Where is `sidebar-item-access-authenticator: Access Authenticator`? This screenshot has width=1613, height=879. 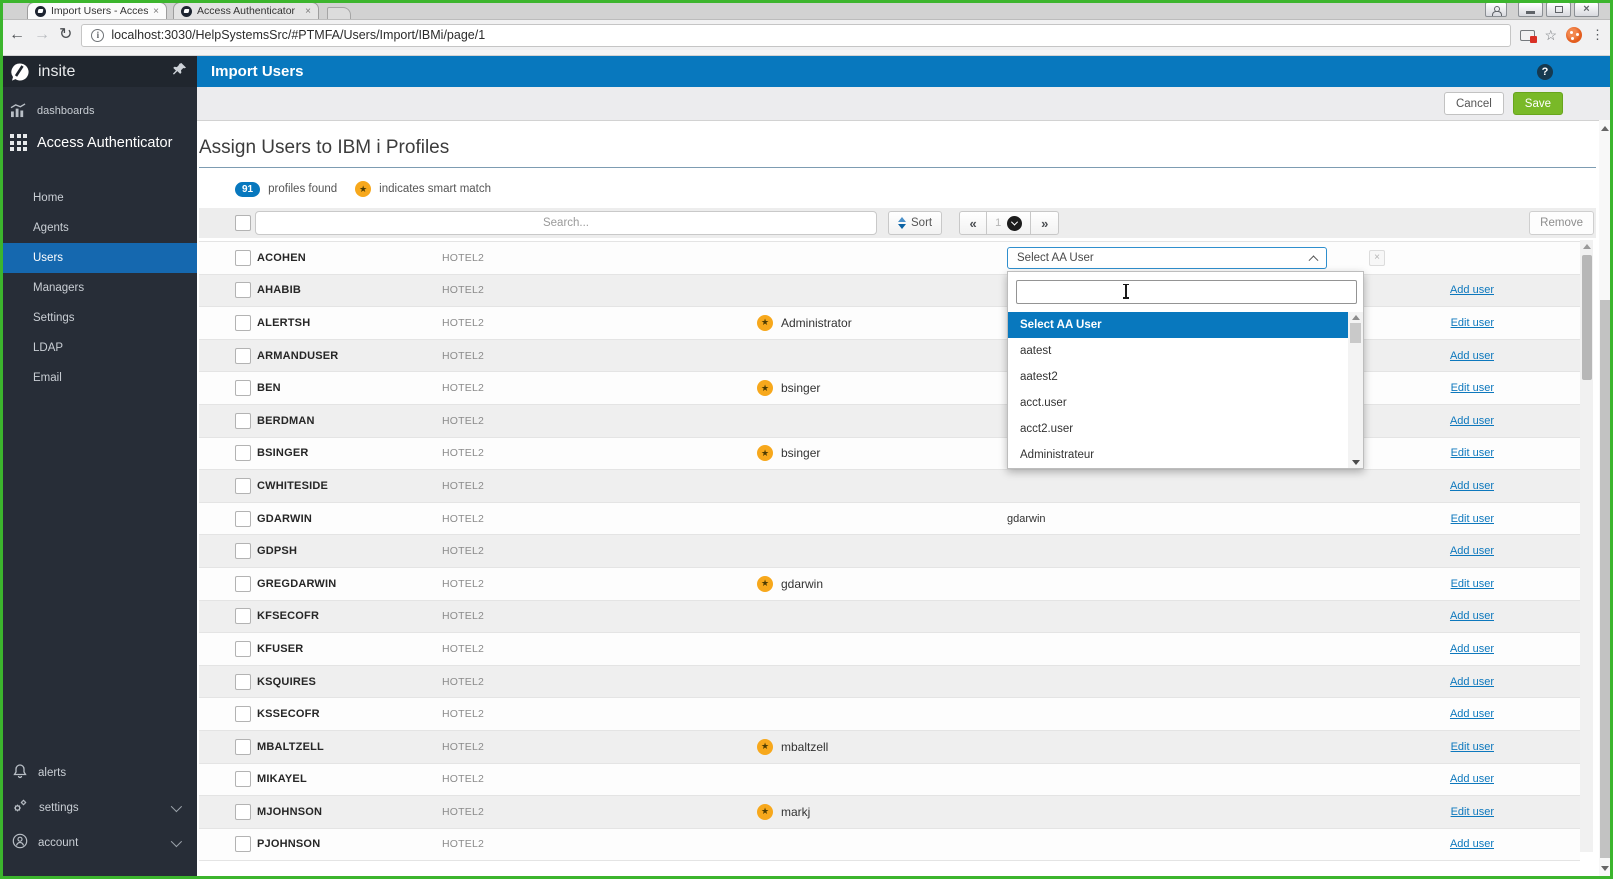
sidebar-item-access-authenticator: Access Authenticator is located at coordinates (98, 142).